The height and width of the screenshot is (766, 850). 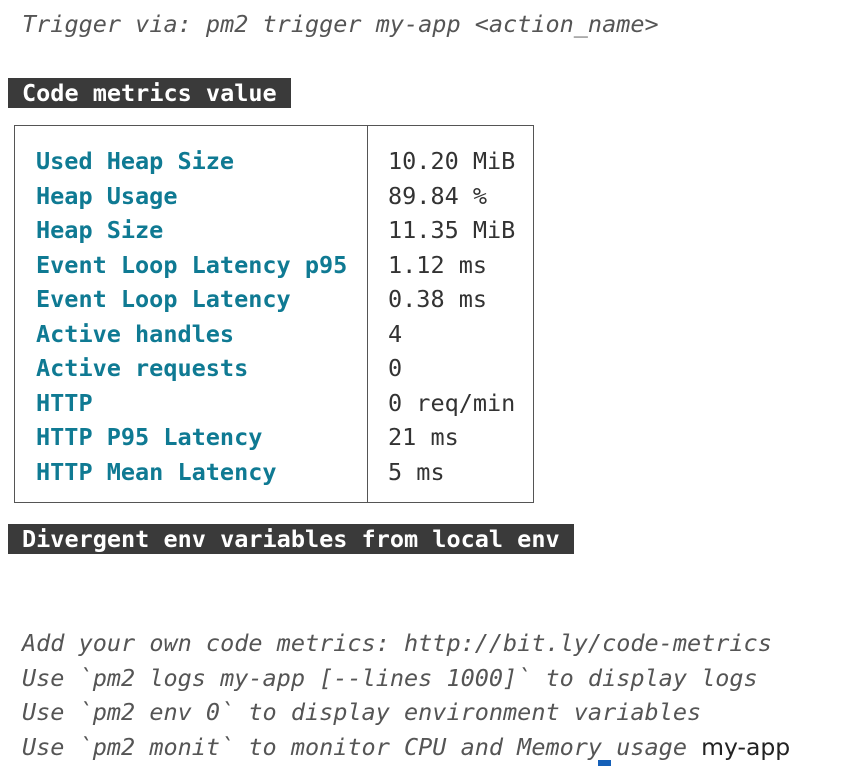 What do you see at coordinates (438, 195) in the screenshot?
I see `metric-value: 89.84 %` at bounding box center [438, 195].